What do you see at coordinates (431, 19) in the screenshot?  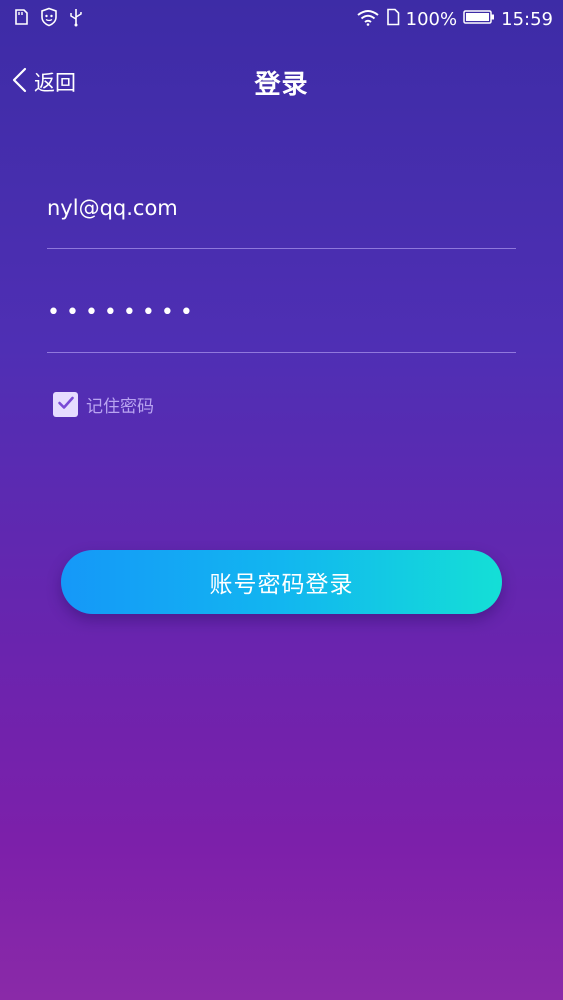 I see `battery-percent: 100%` at bounding box center [431, 19].